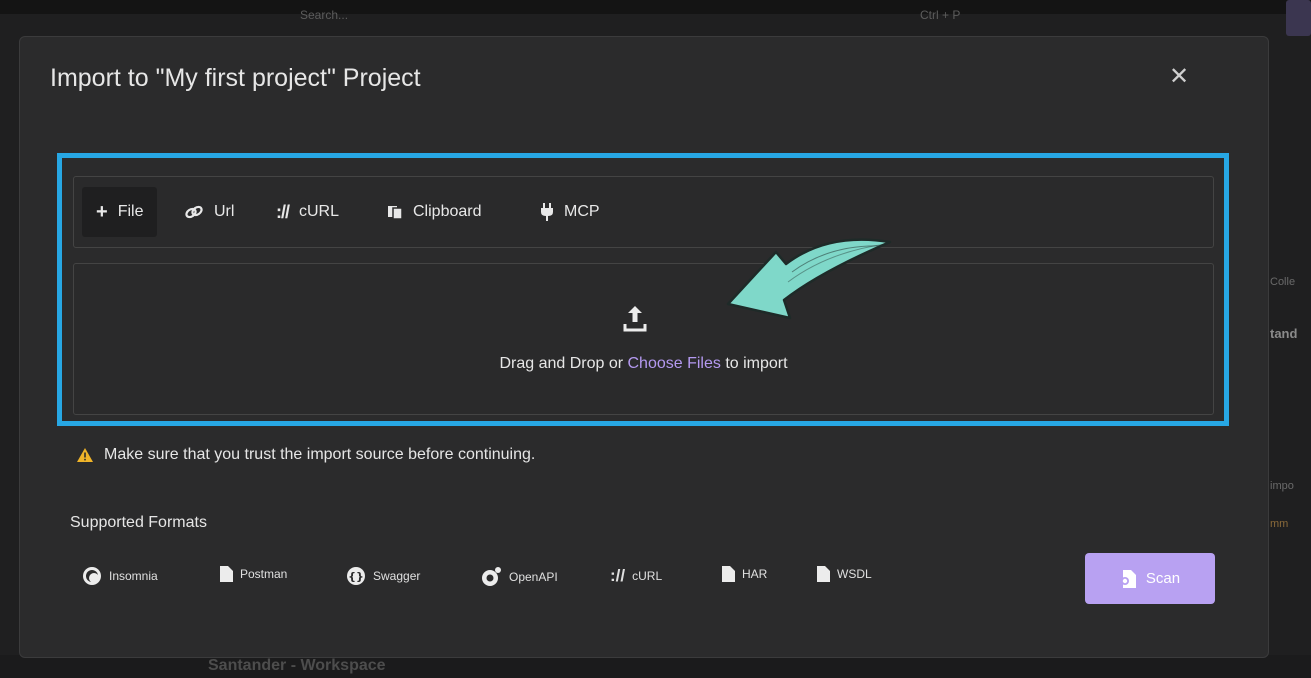 Image resolution: width=1311 pixels, height=678 pixels. Describe the element at coordinates (297, 665) in the screenshot. I see `workspace-label: Santander - Workspace` at that location.